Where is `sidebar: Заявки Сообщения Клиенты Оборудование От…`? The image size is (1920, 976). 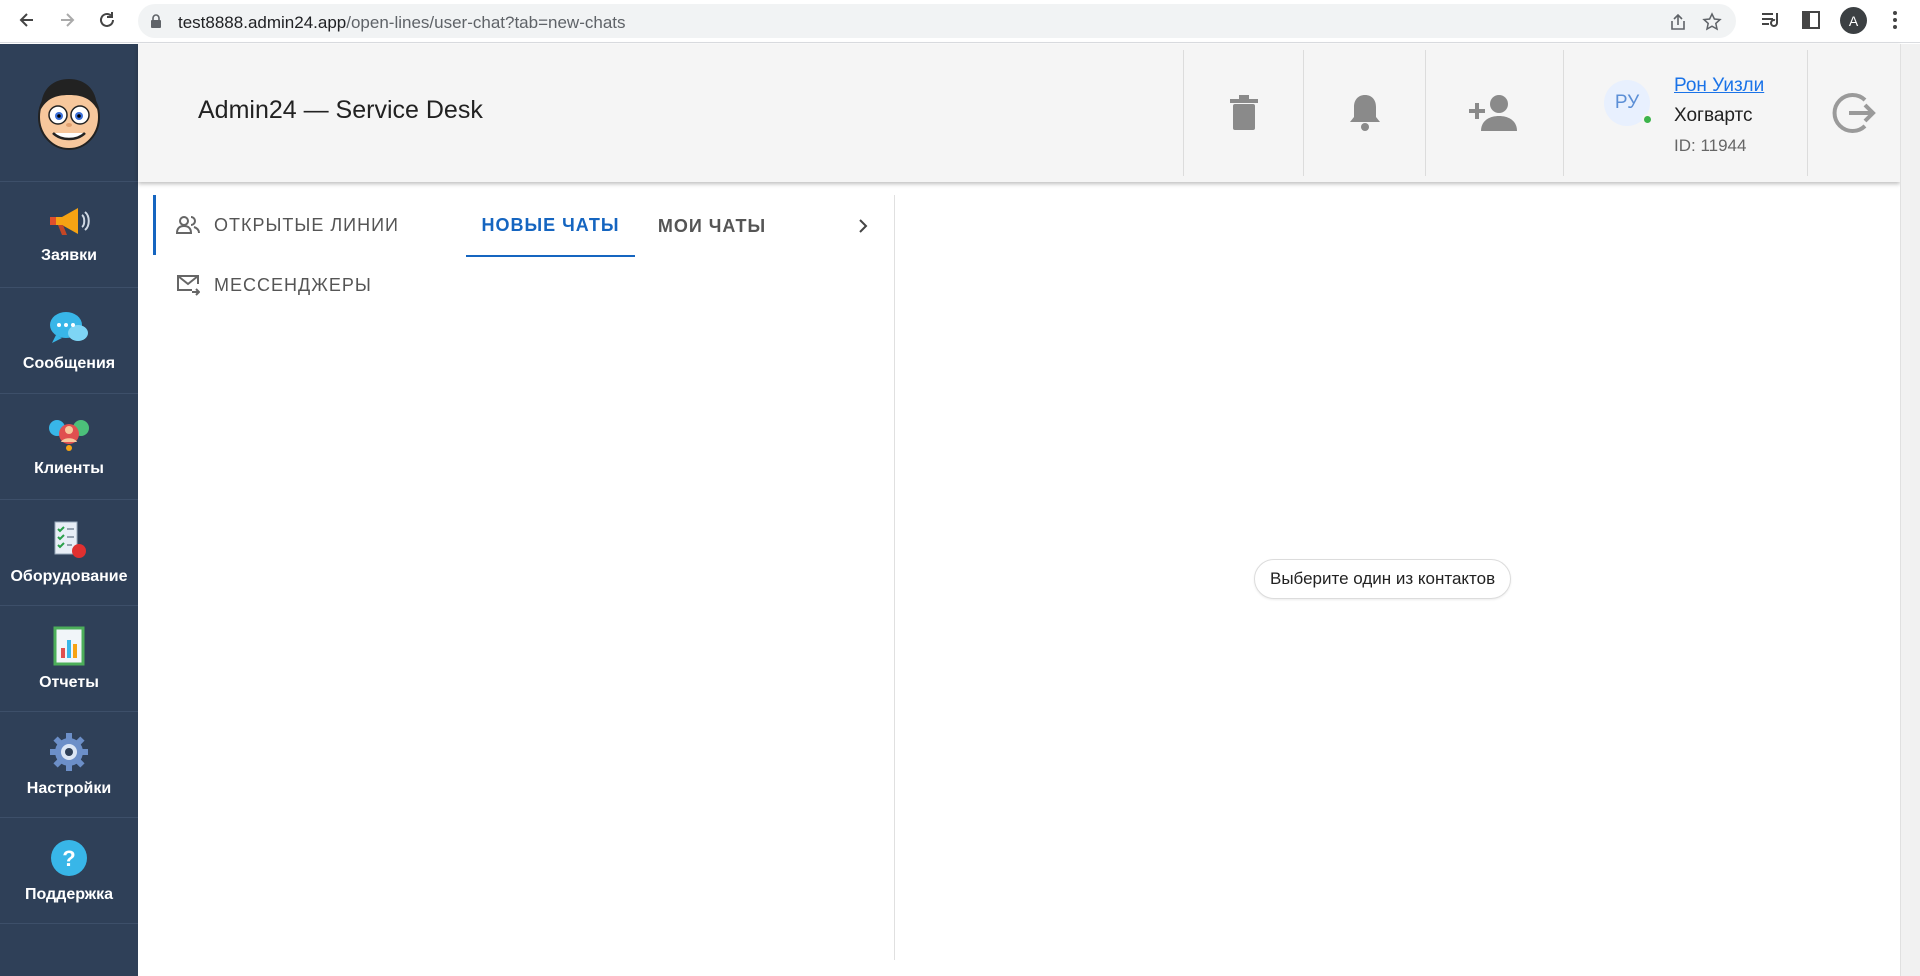 sidebar: Заявки Сообщения Клиенты Оборудование От… is located at coordinates (69, 510).